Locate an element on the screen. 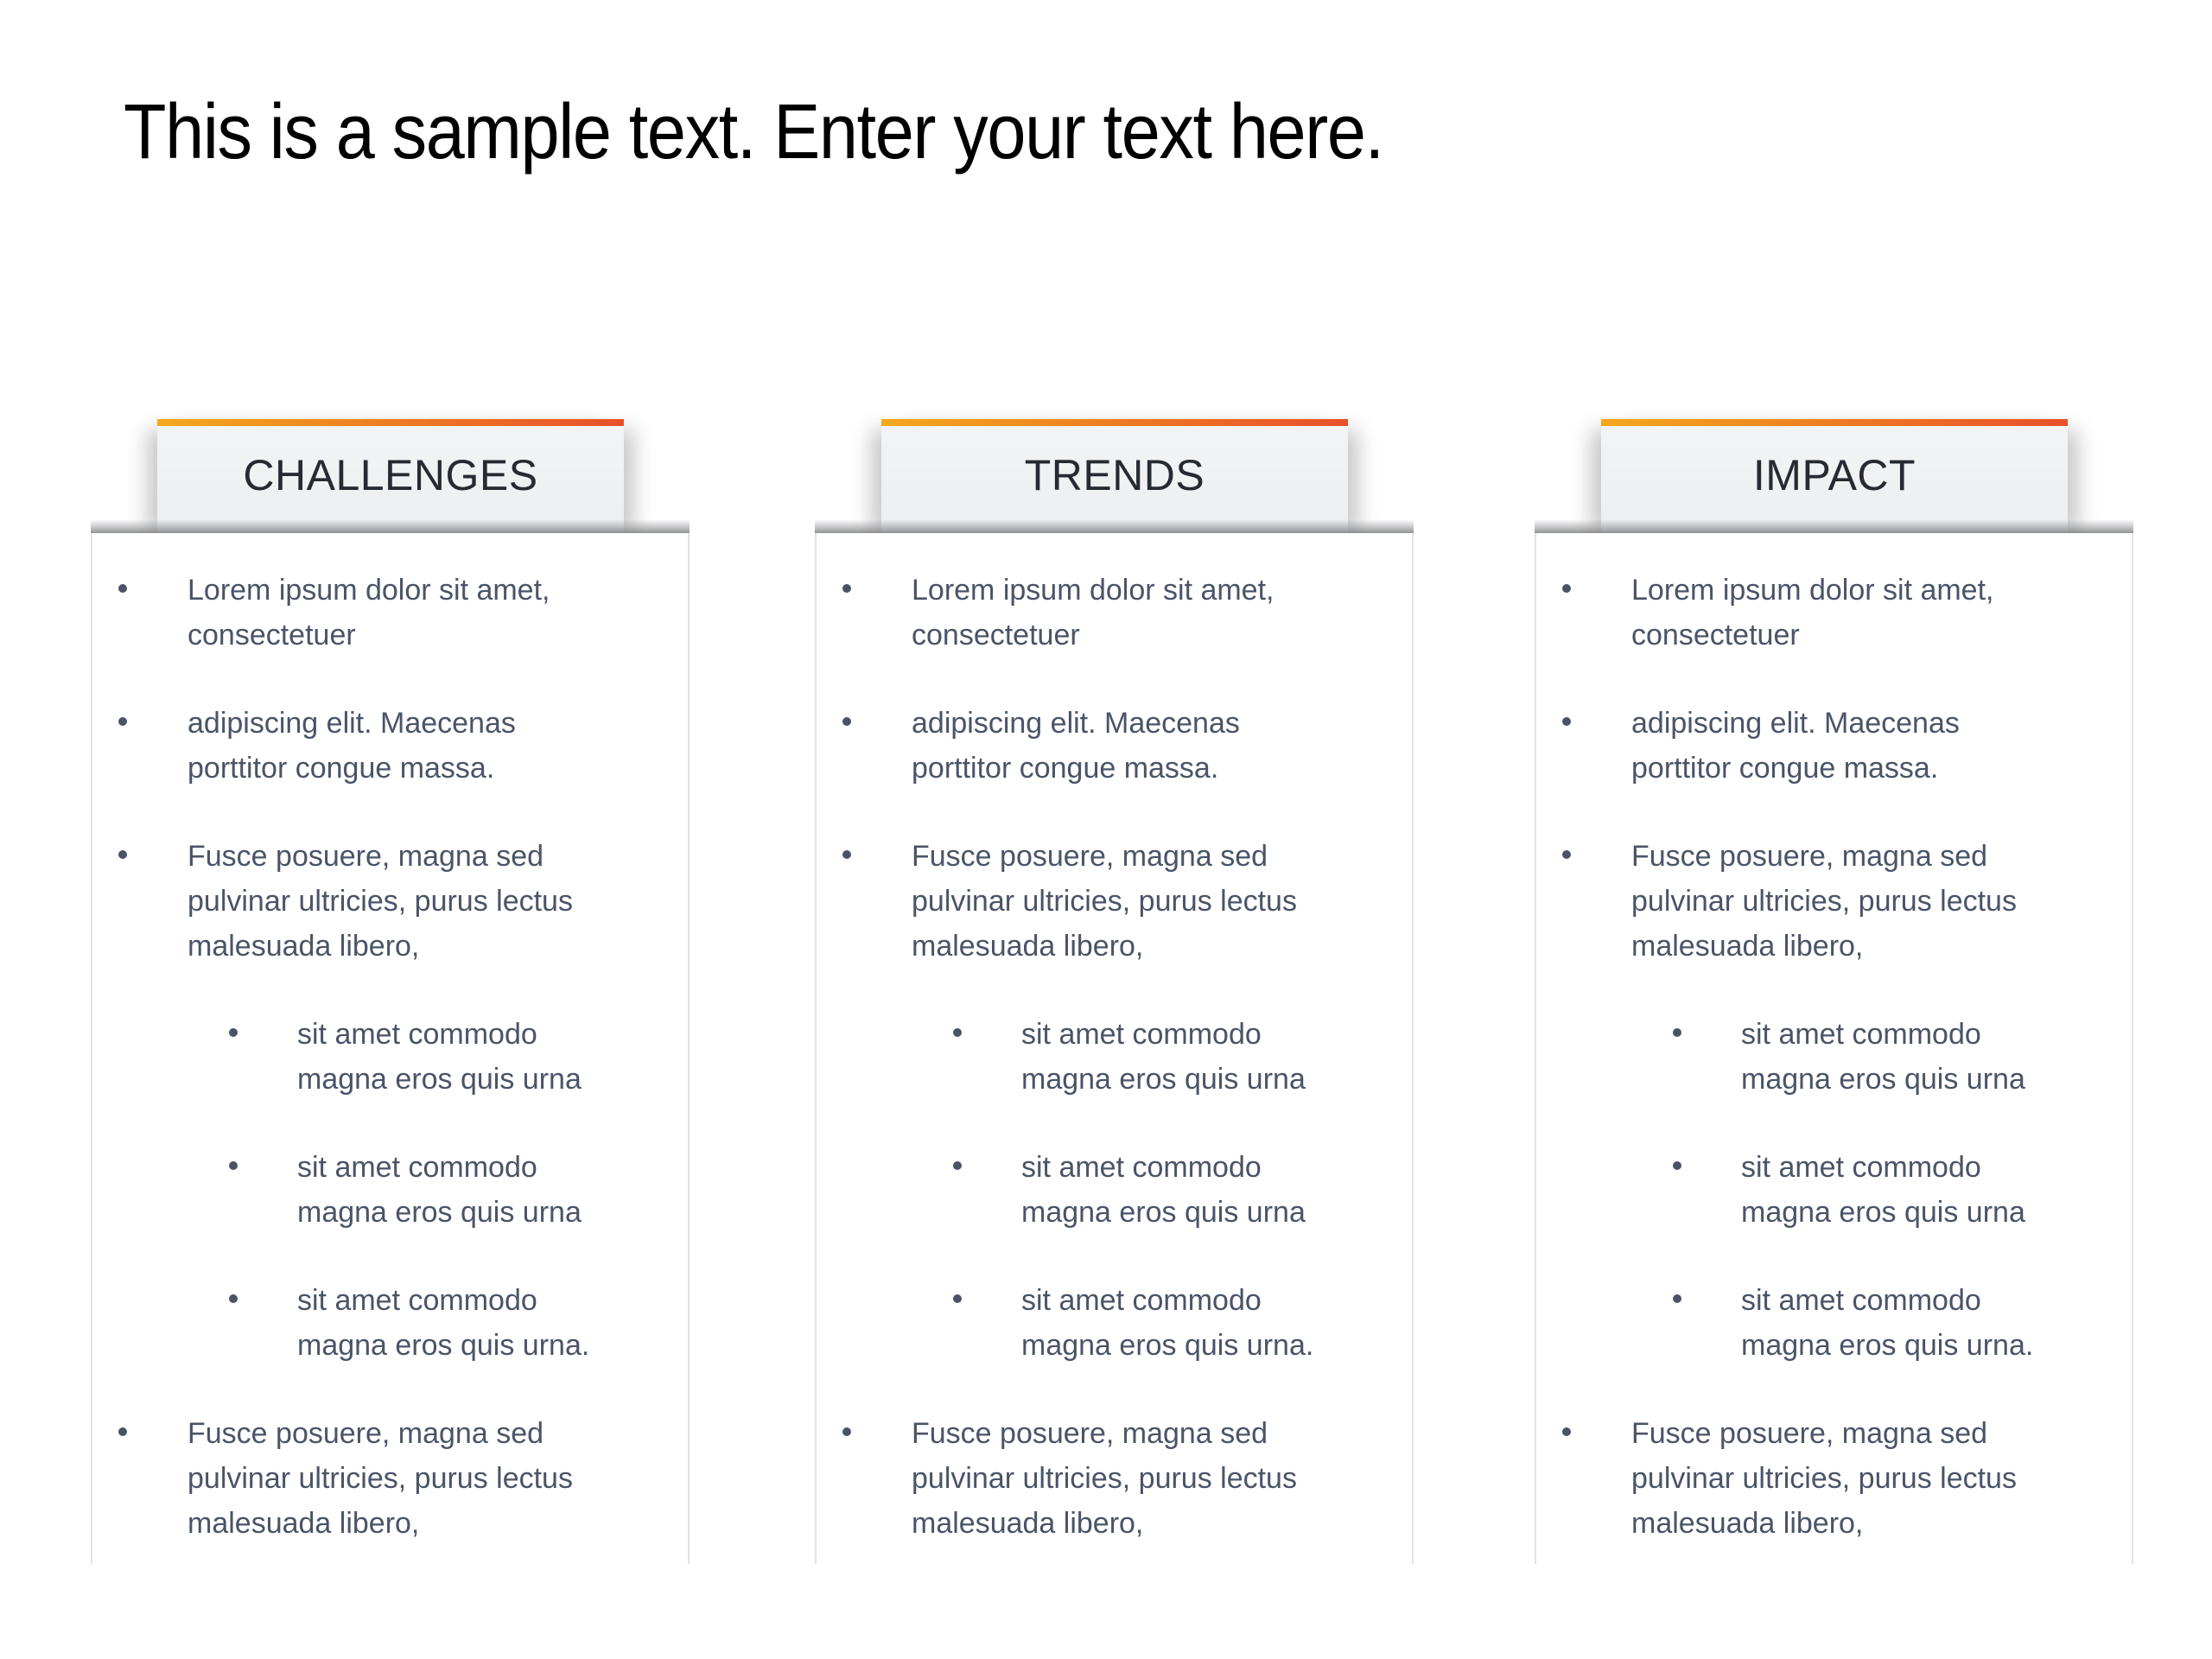 The image size is (2212, 1659). card-header-tab: IMPACT is located at coordinates (1835, 476).